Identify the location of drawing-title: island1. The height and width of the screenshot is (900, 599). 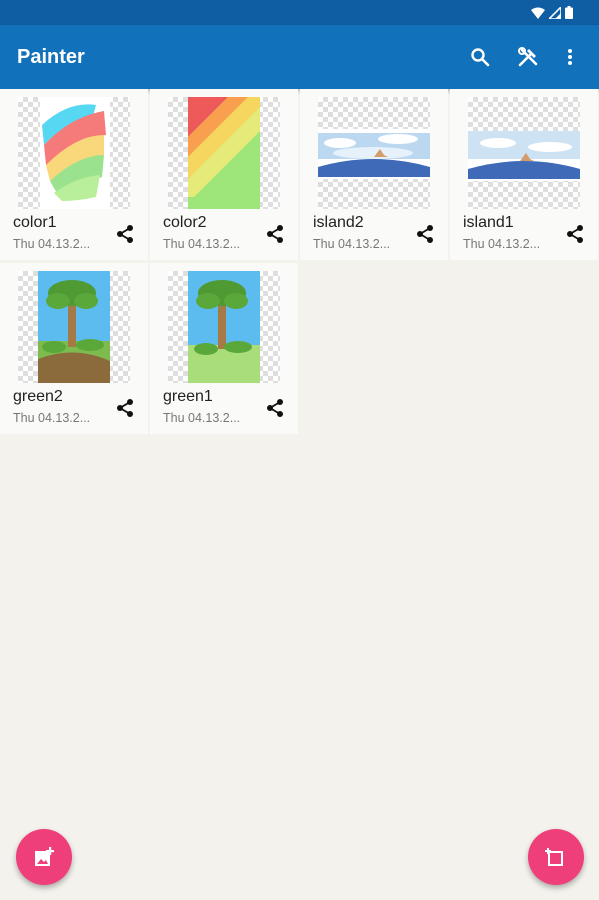
(488, 222).